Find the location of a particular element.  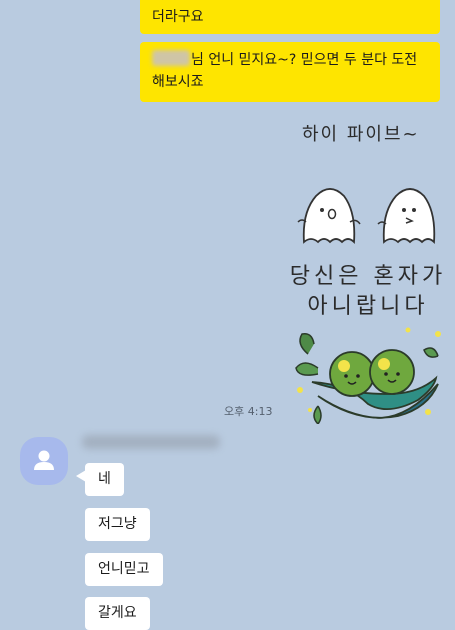

their-message-bubble: 저그냥 is located at coordinates (117, 524).